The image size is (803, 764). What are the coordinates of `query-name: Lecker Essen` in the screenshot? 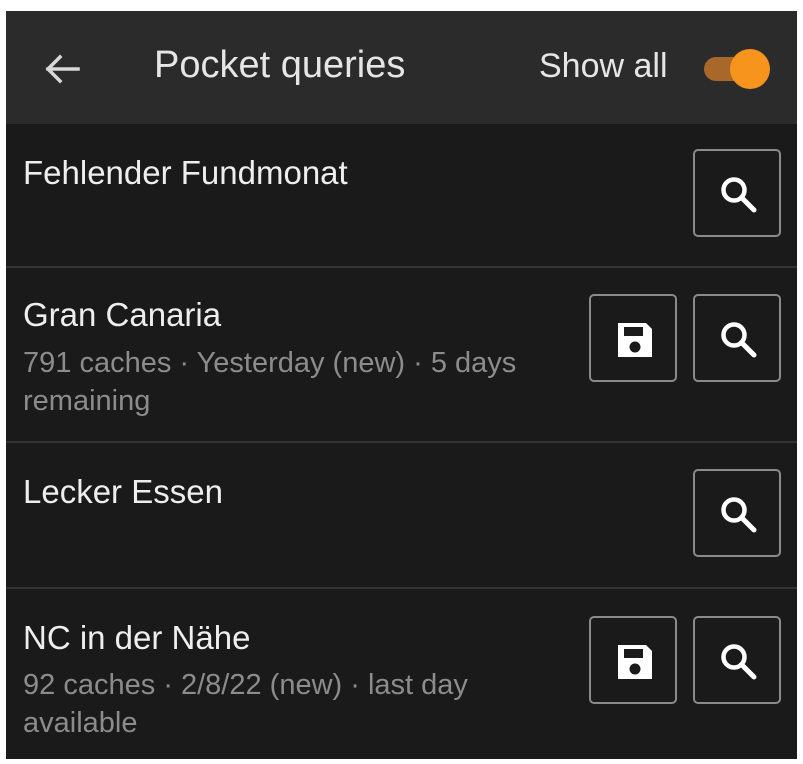 It's located at (123, 491).